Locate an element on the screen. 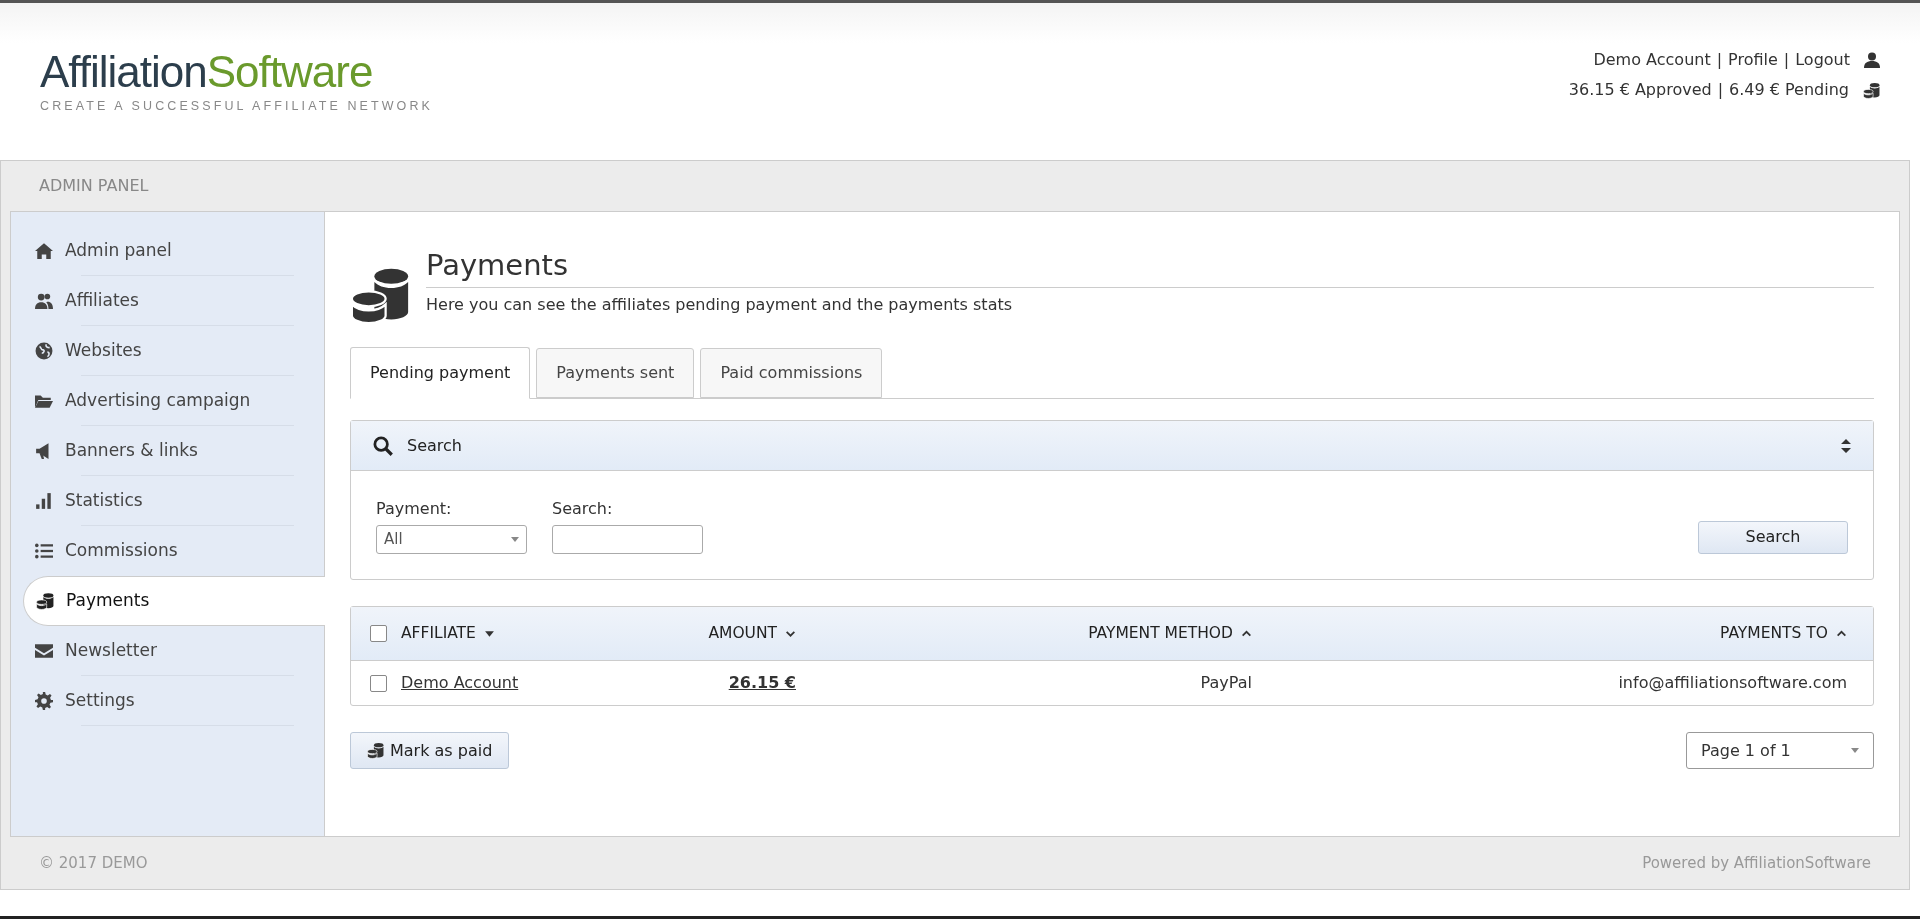  select-all-checkbox is located at coordinates (378, 633).